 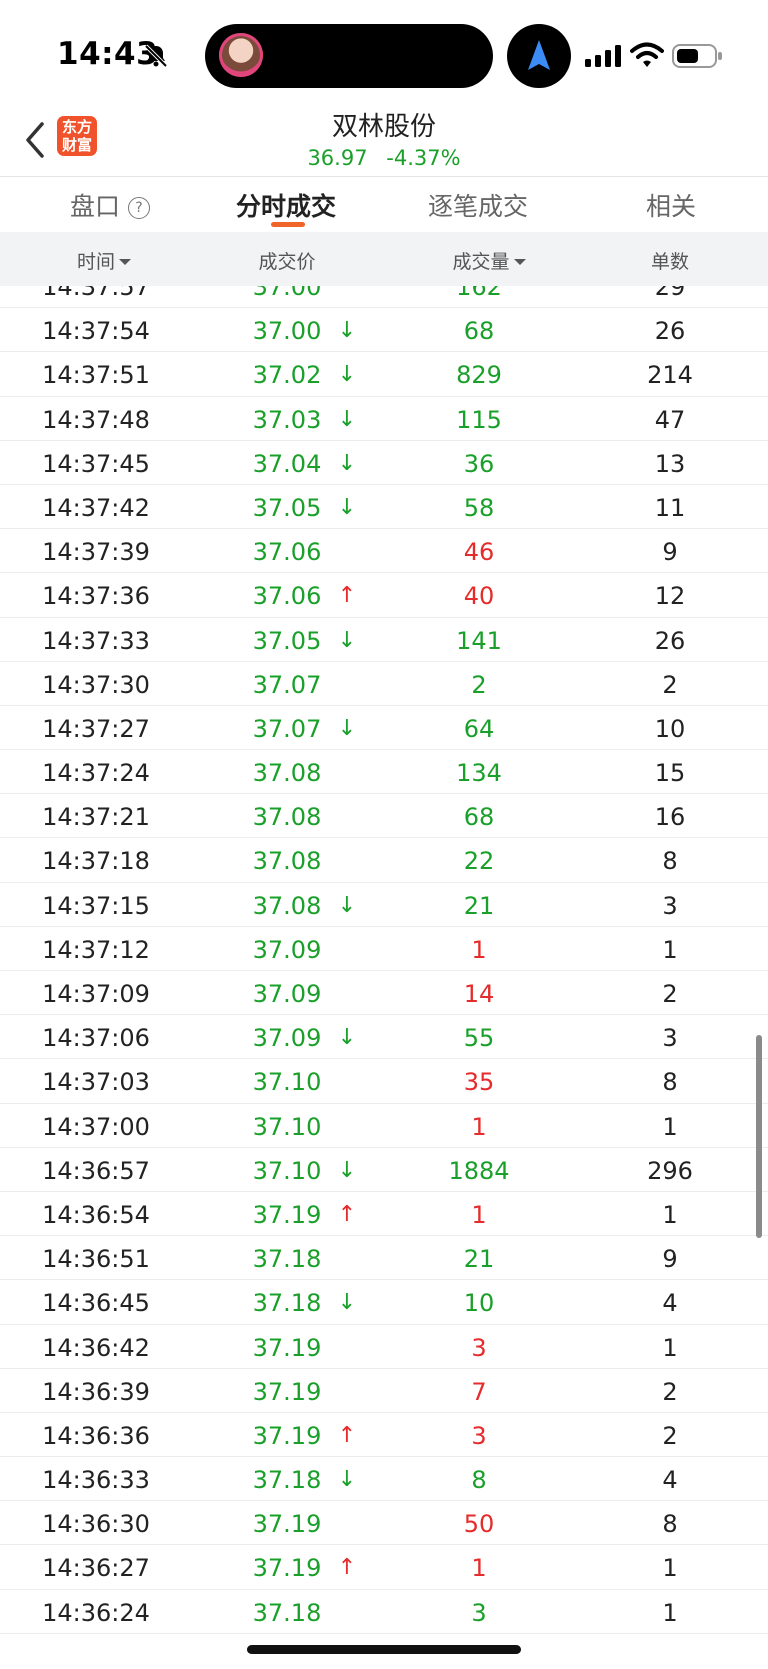 I want to click on trade-count: 296, so click(x=670, y=1170).